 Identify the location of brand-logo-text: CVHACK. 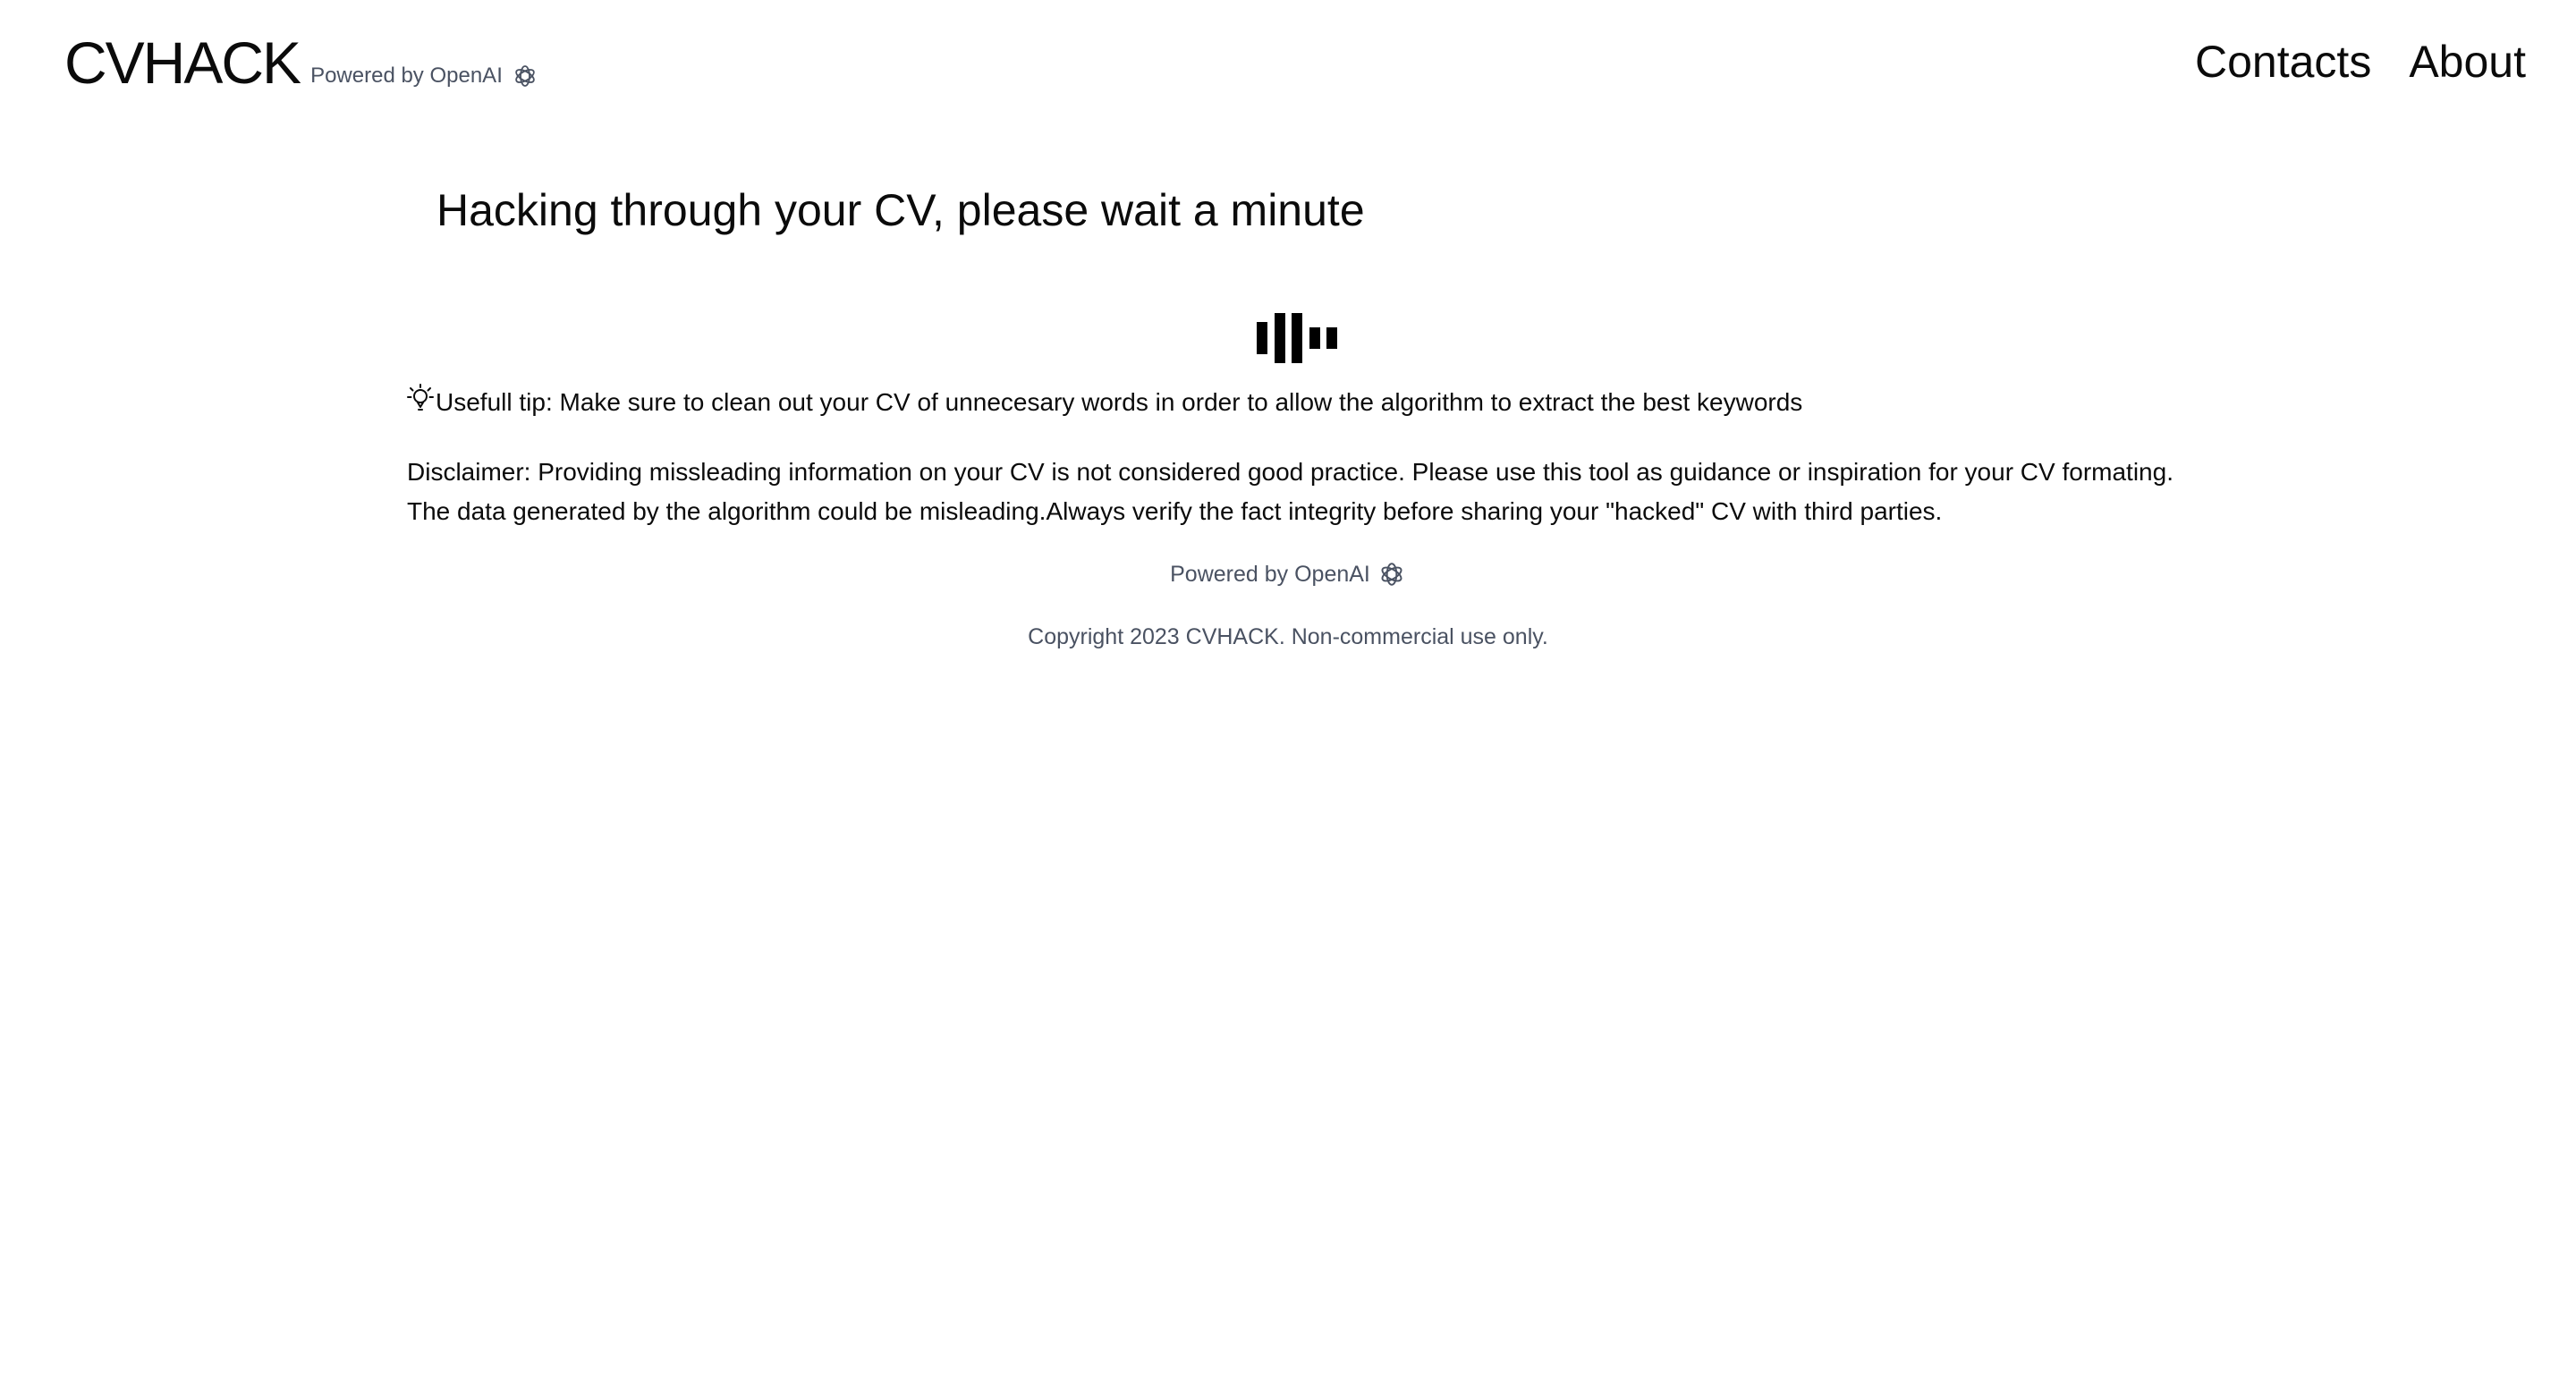
(182, 62).